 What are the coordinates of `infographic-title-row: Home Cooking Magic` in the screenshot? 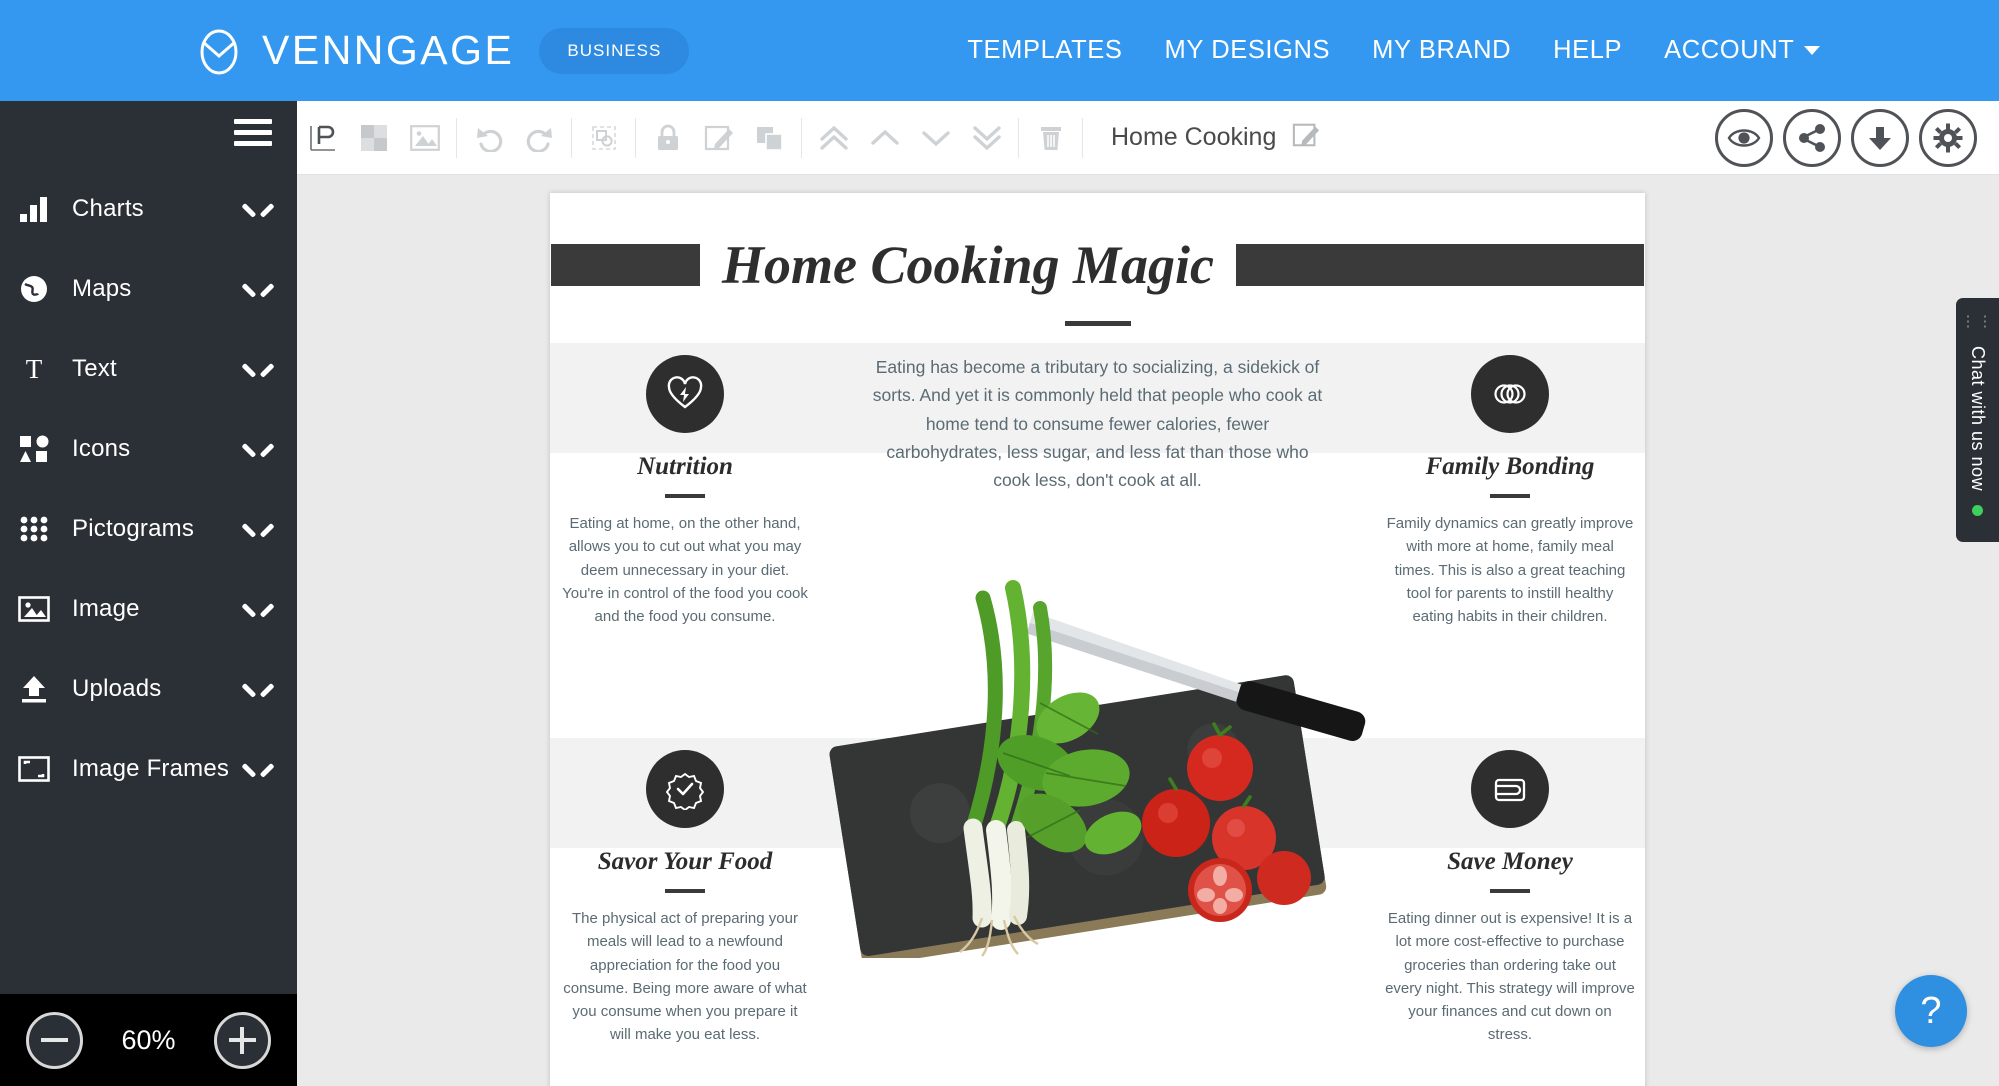 It's located at (1097, 265).